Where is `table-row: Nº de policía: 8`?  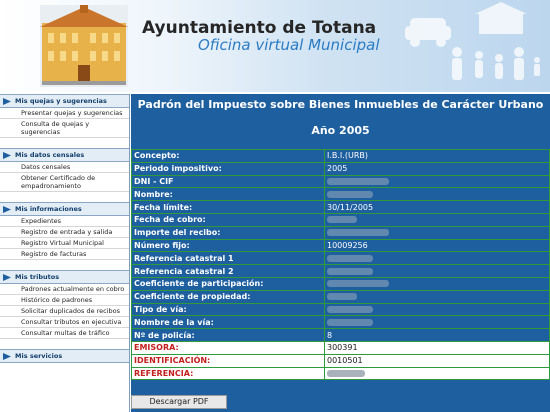 table-row: Nº de policía: 8 is located at coordinates (340, 335).